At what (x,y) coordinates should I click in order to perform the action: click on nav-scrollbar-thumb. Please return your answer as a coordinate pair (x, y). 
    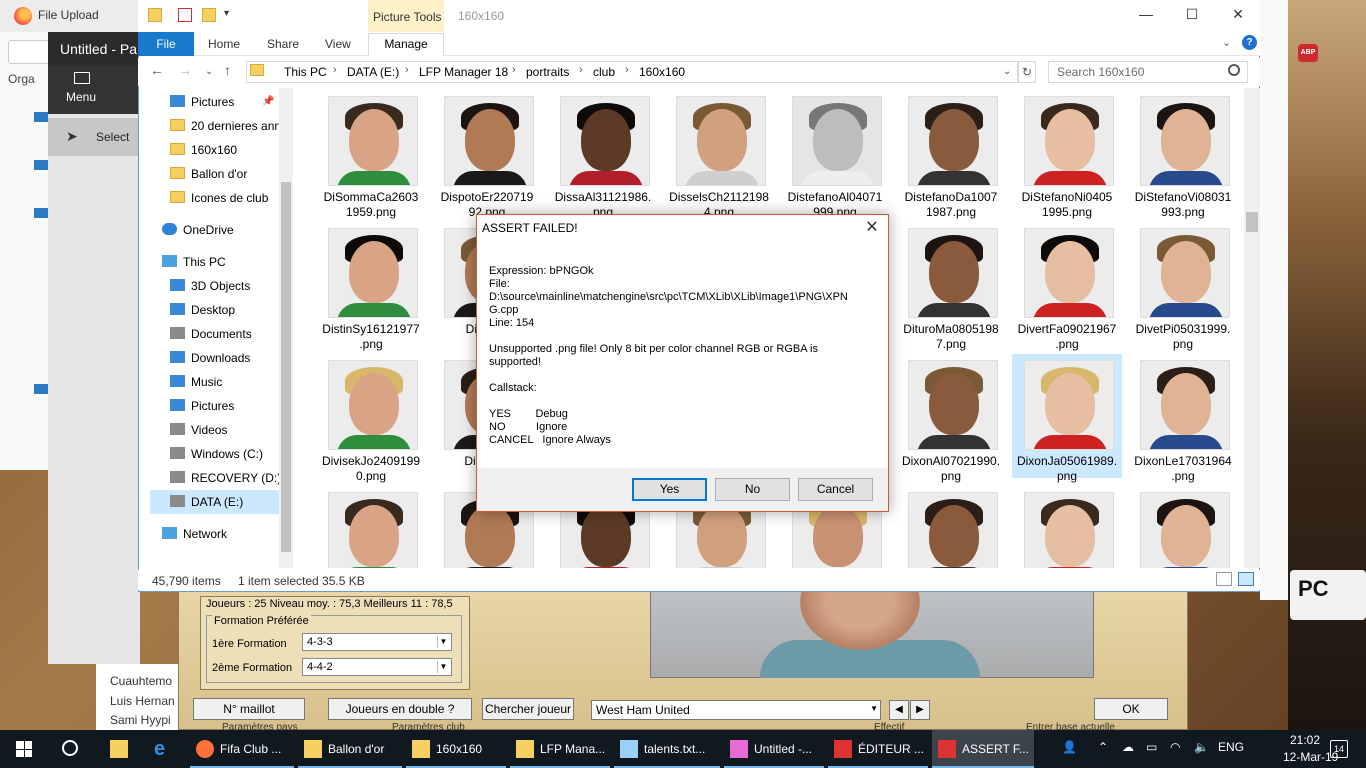
    Looking at the image, I should click on (286, 367).